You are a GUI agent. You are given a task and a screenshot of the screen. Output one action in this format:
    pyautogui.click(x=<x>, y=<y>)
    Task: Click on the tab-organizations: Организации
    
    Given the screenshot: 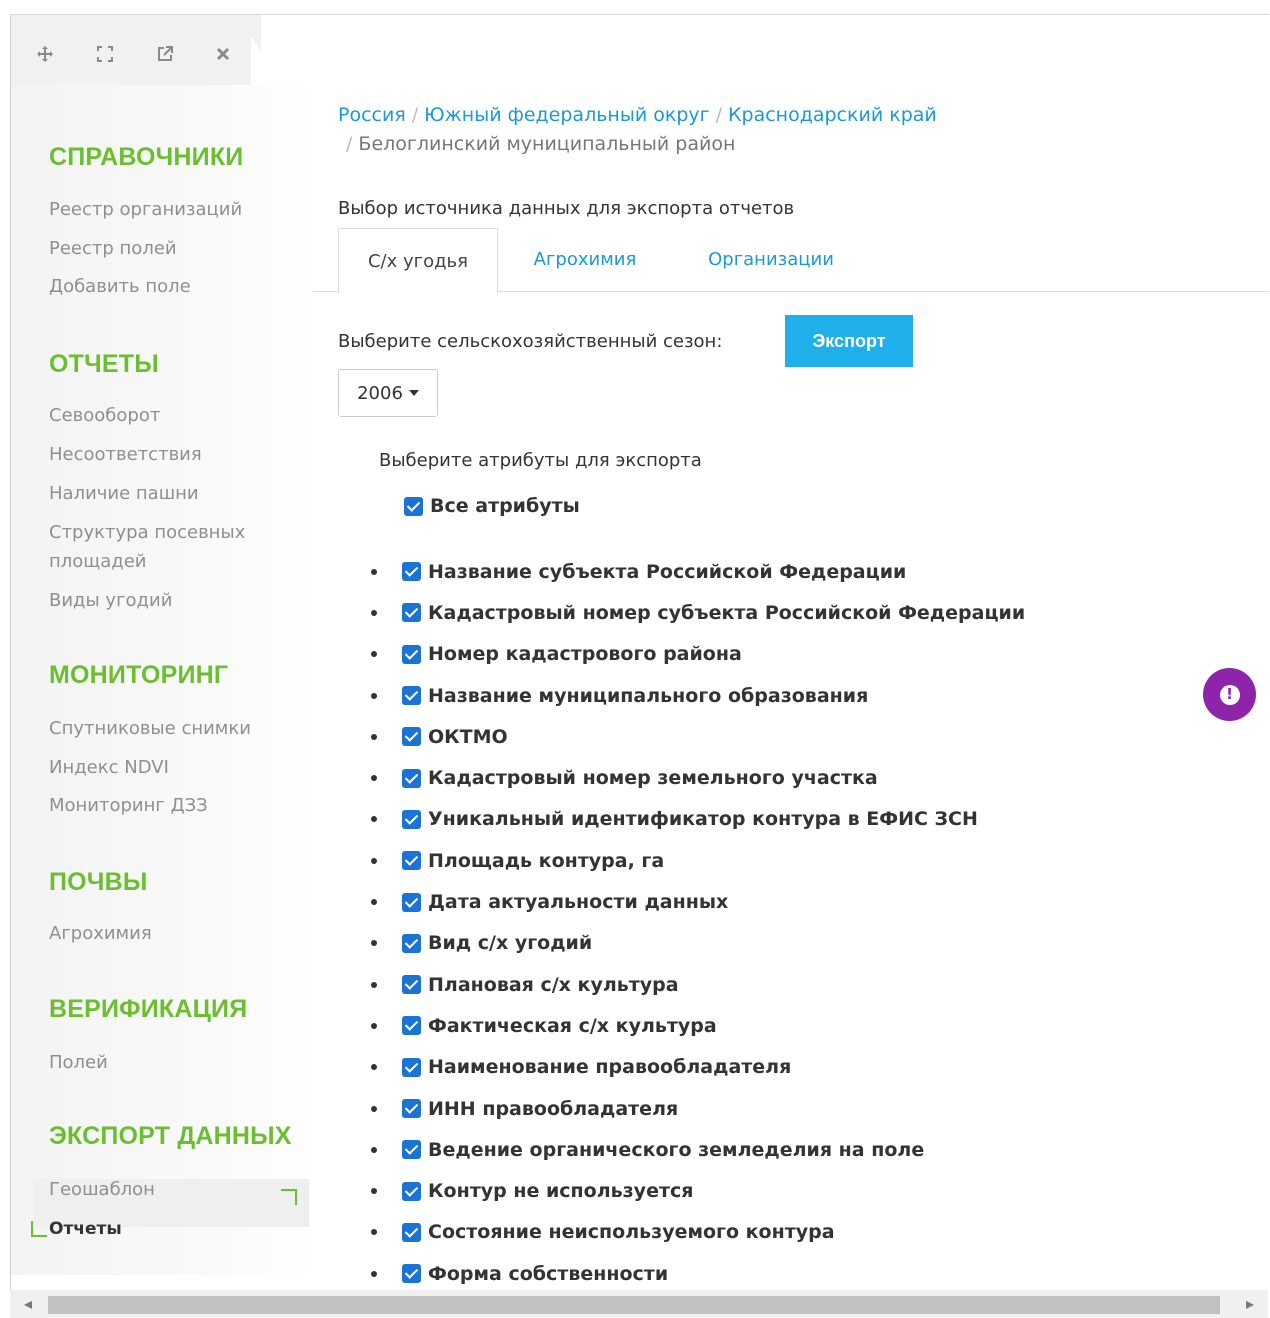 What is the action you would take?
    pyautogui.click(x=771, y=259)
    